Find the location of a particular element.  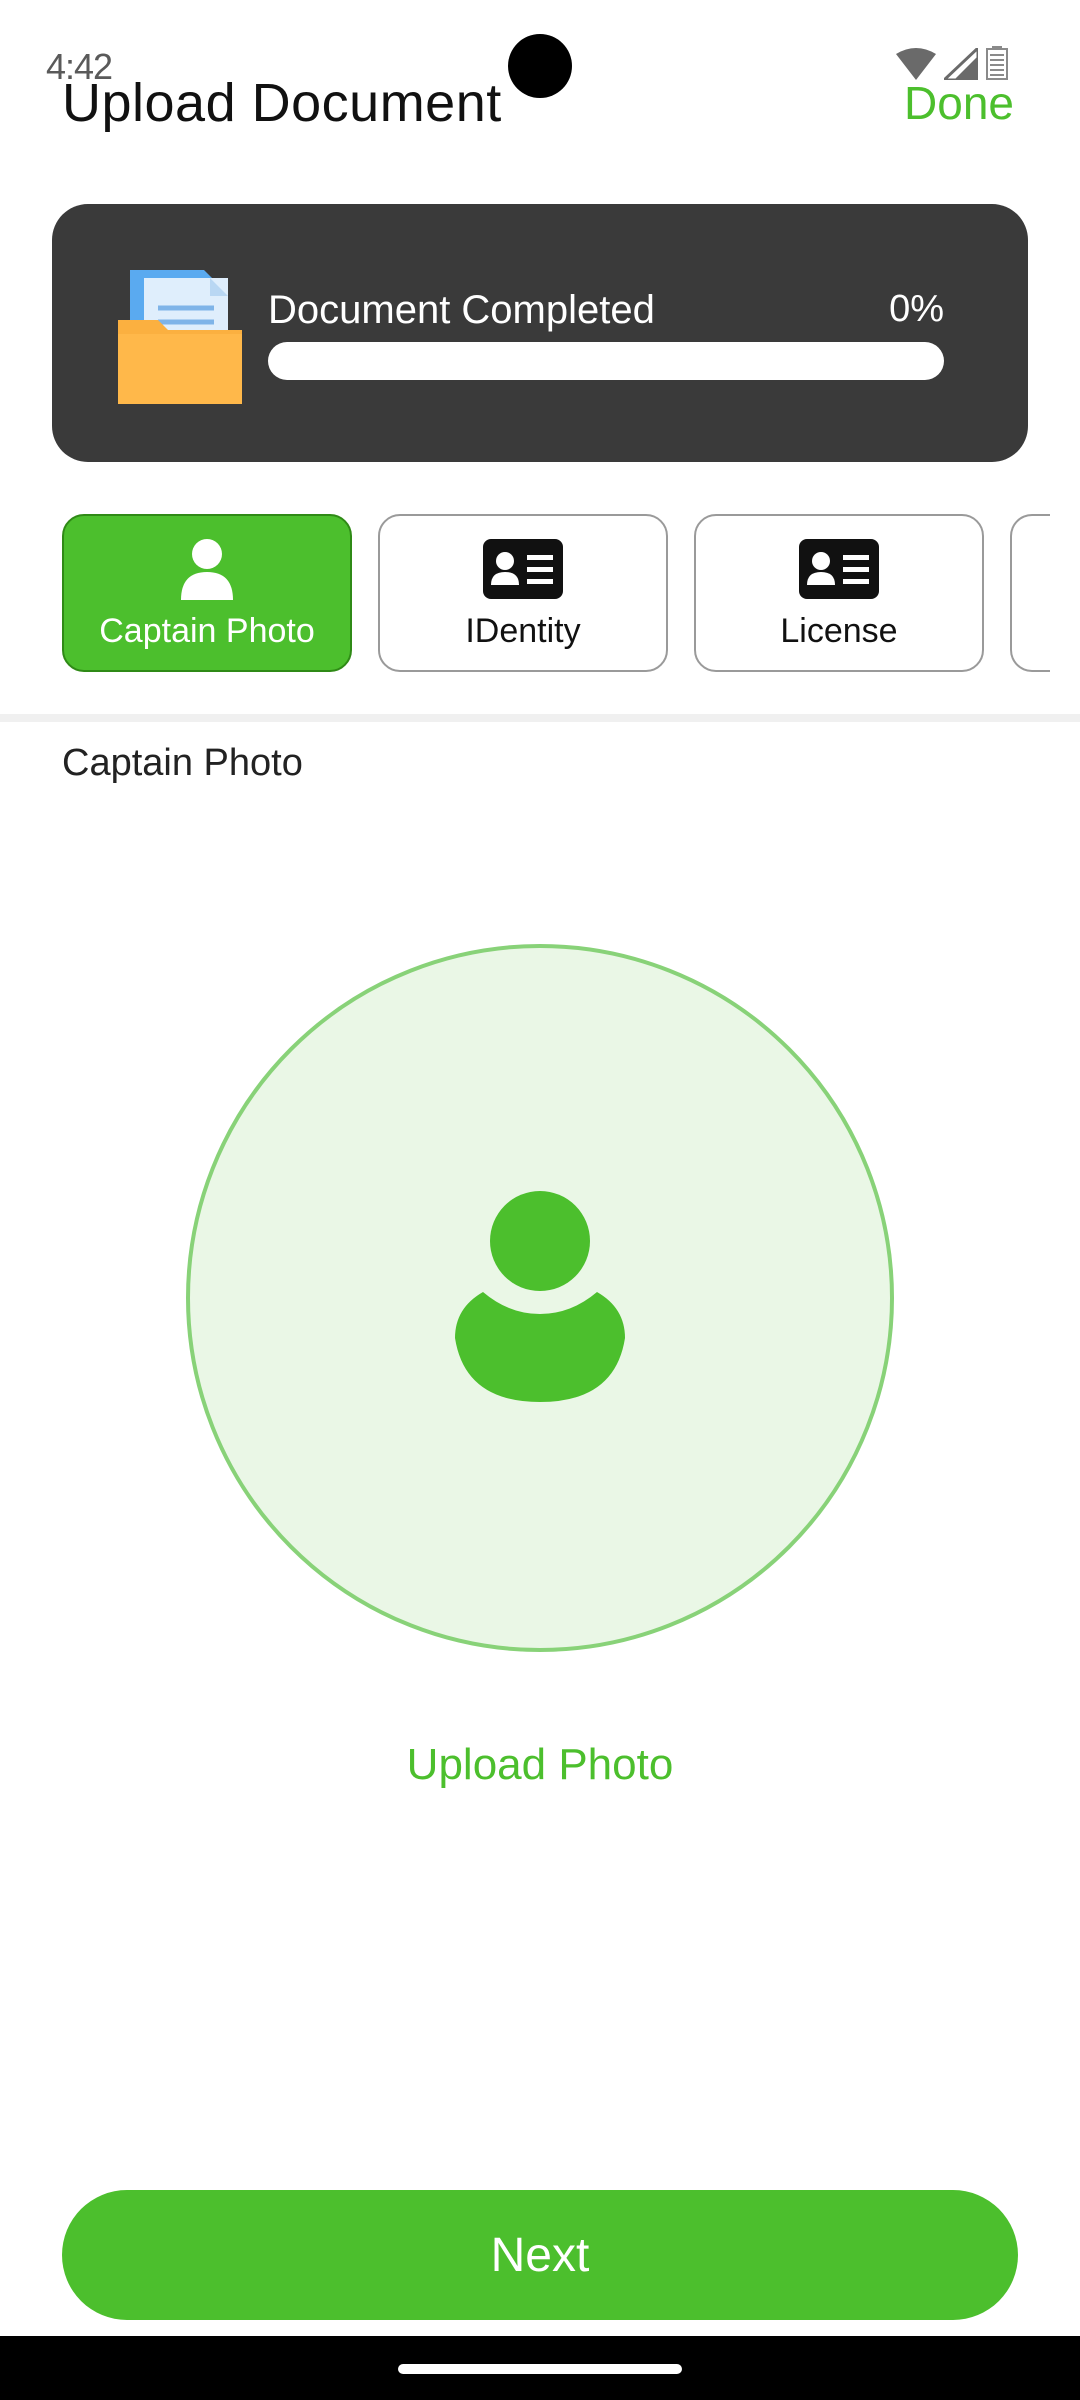

system-navigation-bar is located at coordinates (540, 2368).